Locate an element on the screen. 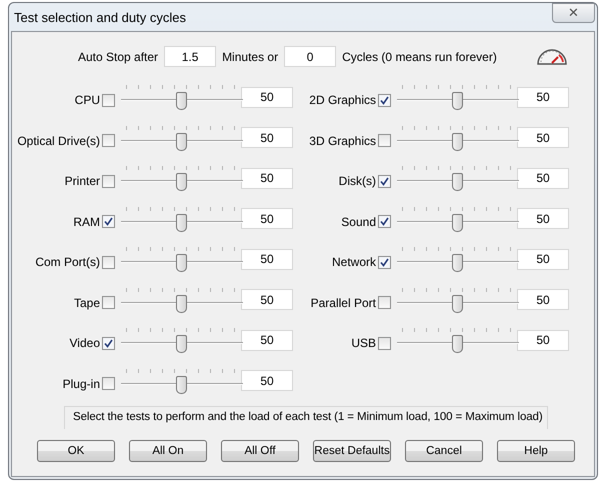  test-label: Com Port(s) is located at coordinates (68, 262).